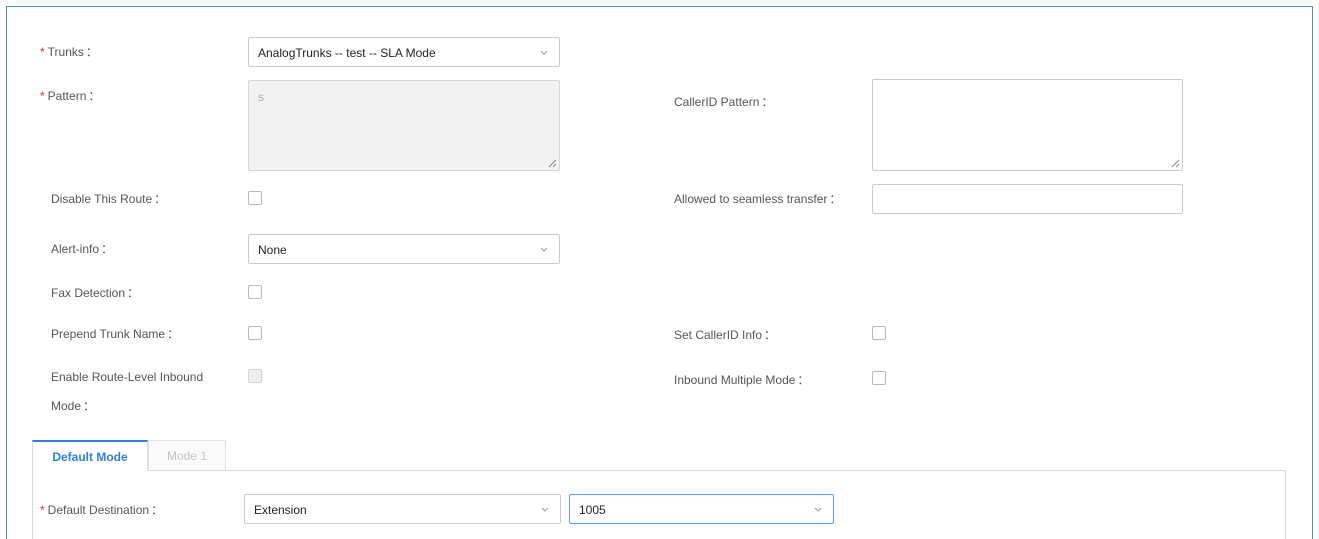  I want to click on destination-type-select: Extension, so click(402, 509).